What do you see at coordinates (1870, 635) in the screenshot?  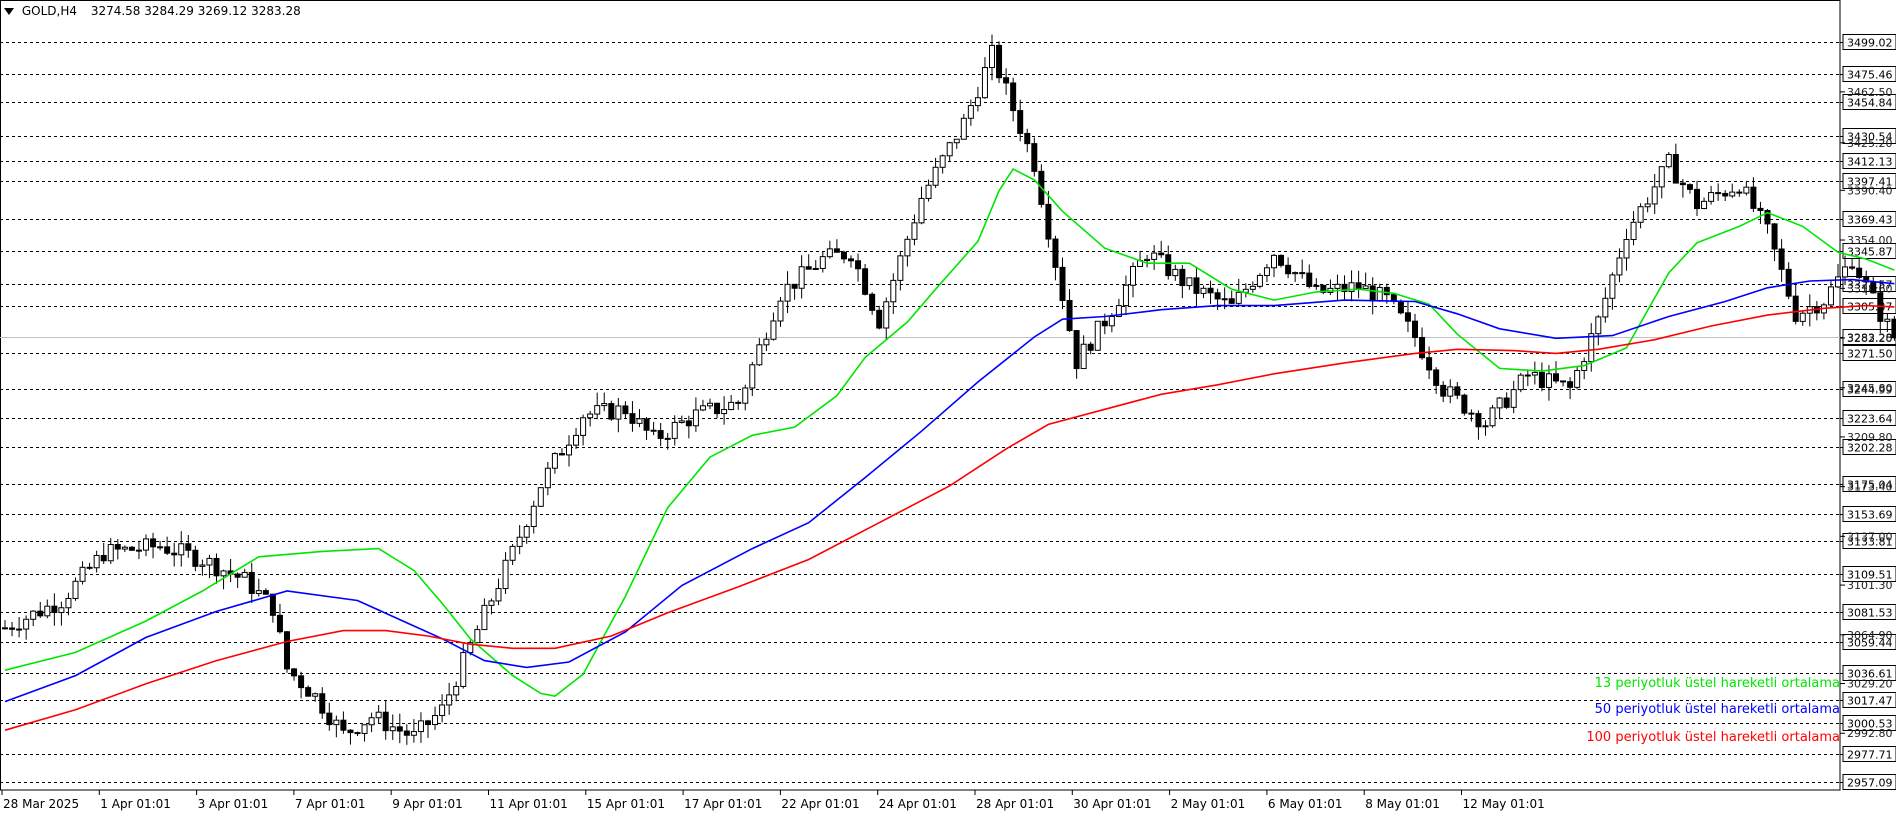 I see `y-tick-label: 3064.90` at bounding box center [1870, 635].